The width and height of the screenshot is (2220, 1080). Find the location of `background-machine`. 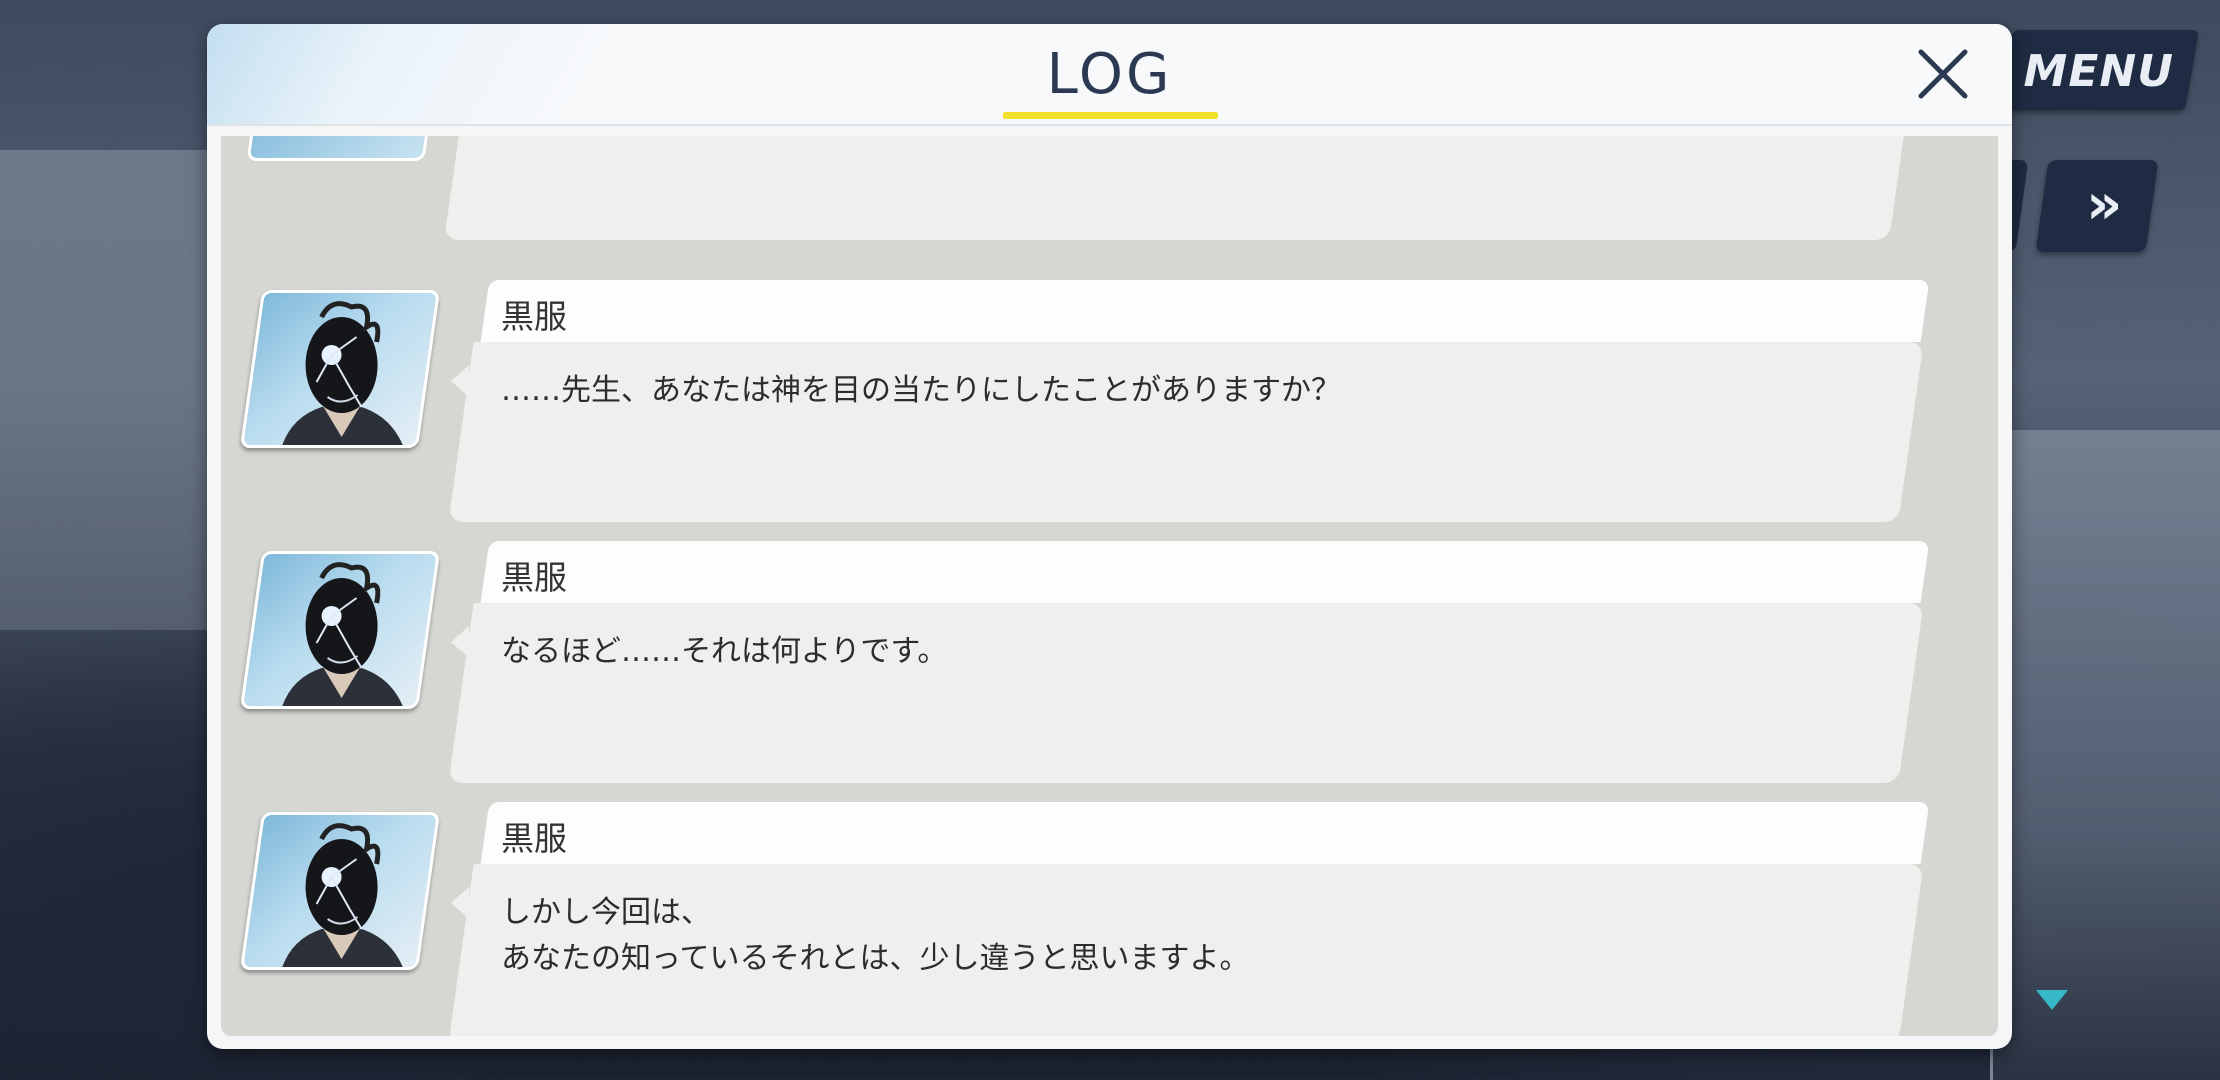

background-machine is located at coordinates (2105, 755).